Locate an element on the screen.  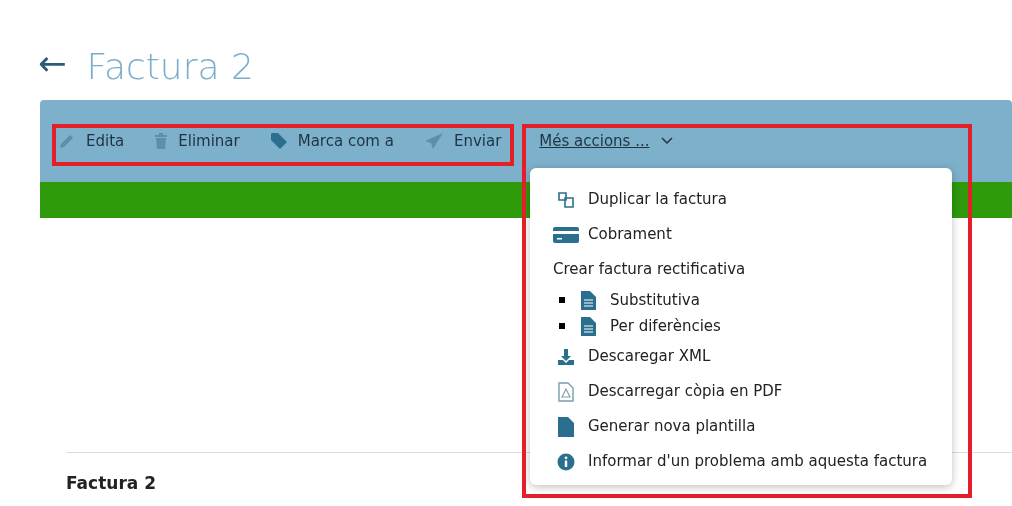
file-icon is located at coordinates (566, 426).